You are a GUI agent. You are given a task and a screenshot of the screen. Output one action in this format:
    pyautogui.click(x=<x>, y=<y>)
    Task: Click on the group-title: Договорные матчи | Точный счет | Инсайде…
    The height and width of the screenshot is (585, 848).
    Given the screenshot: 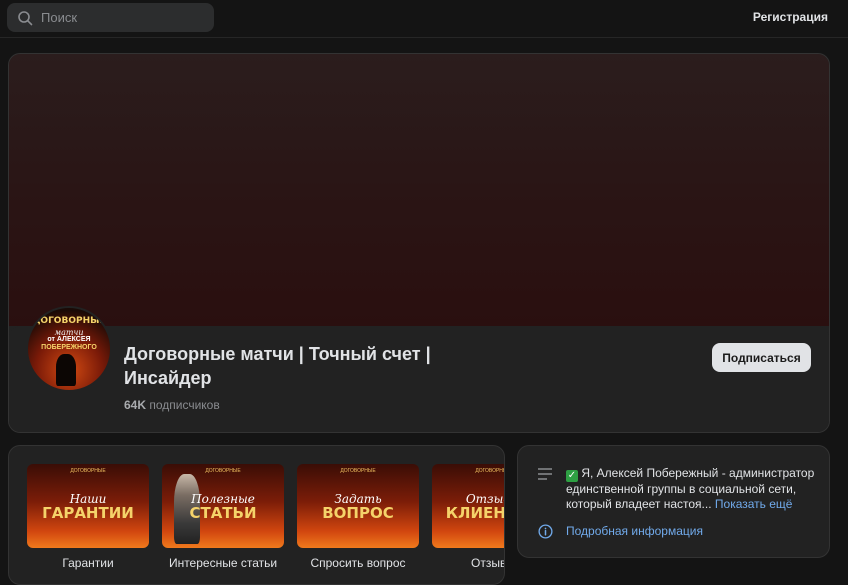 What is the action you would take?
    pyautogui.click(x=277, y=366)
    